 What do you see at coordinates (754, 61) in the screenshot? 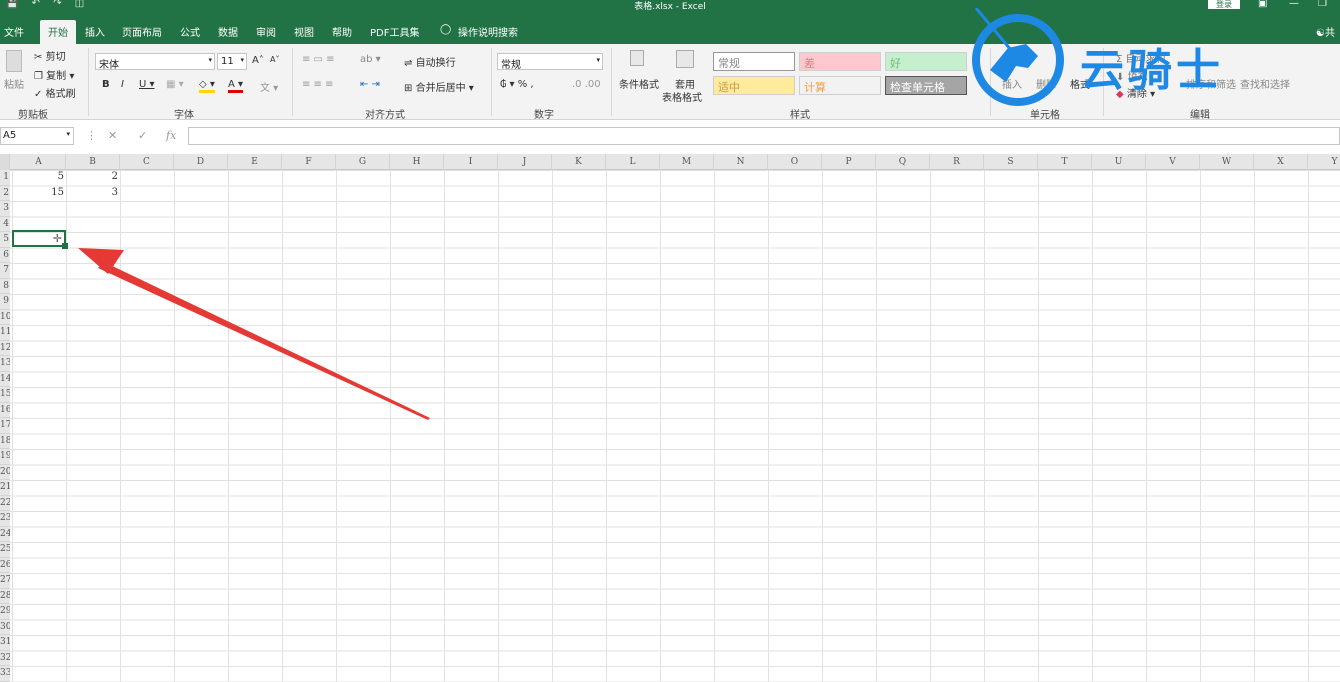
I see `style-normal: 常规` at bounding box center [754, 61].